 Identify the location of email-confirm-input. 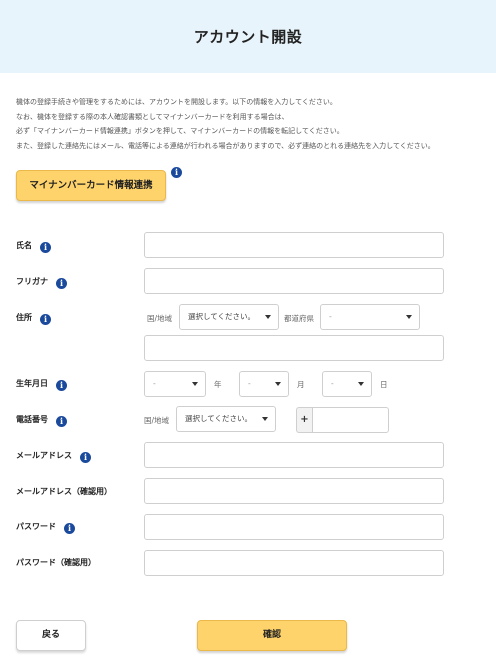
(294, 491).